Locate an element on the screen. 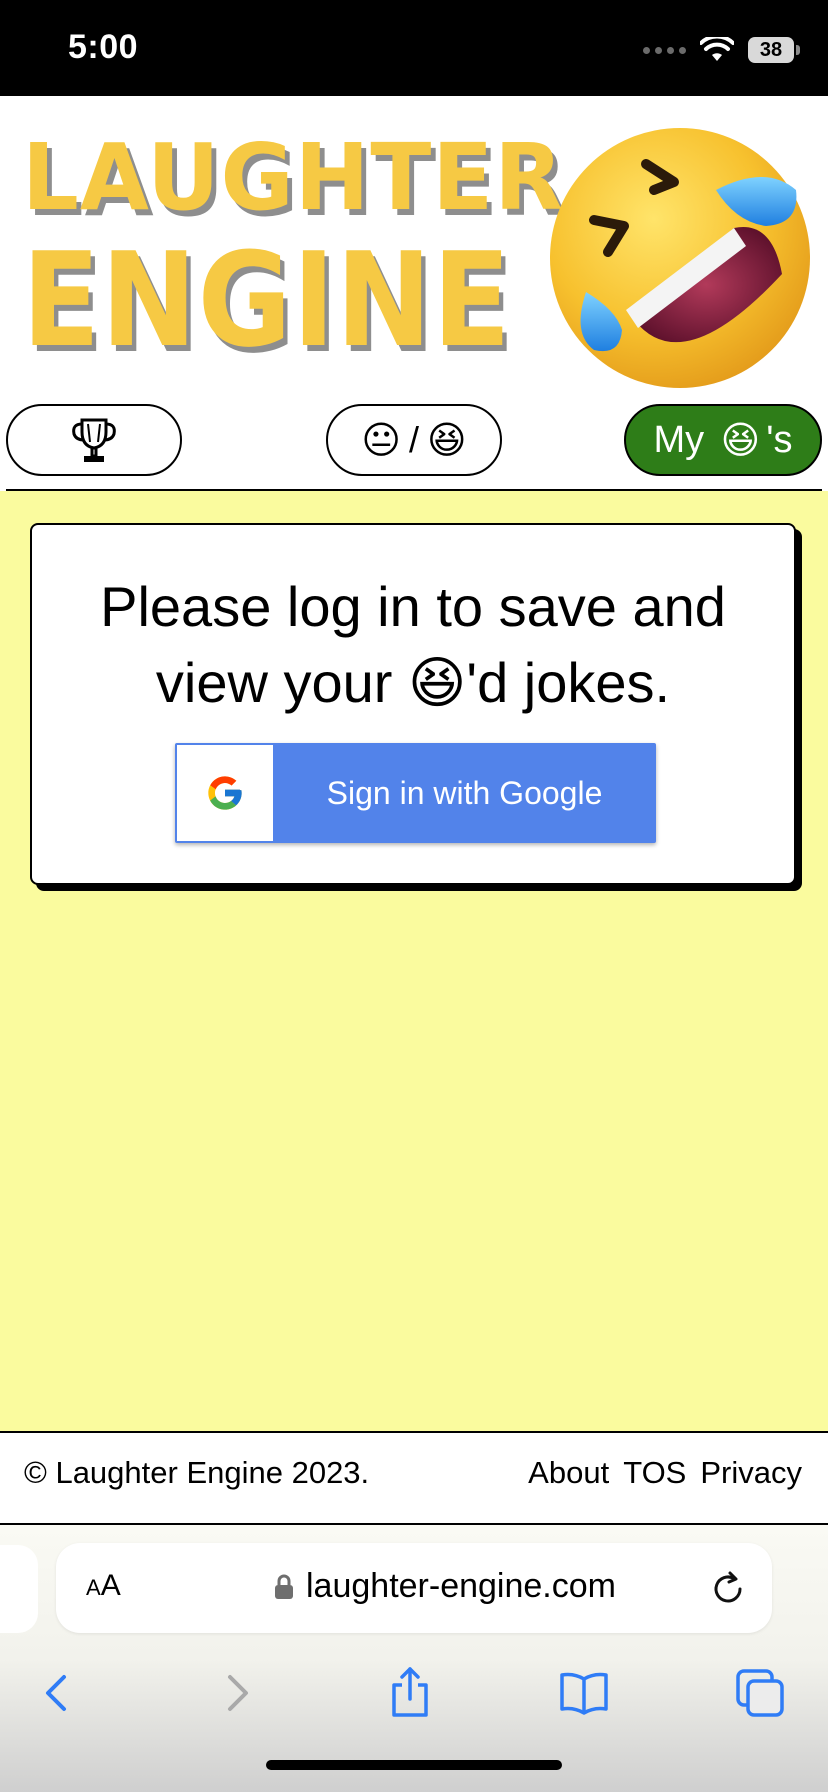  rolling-laughing-emoji-icon is located at coordinates (680, 258).